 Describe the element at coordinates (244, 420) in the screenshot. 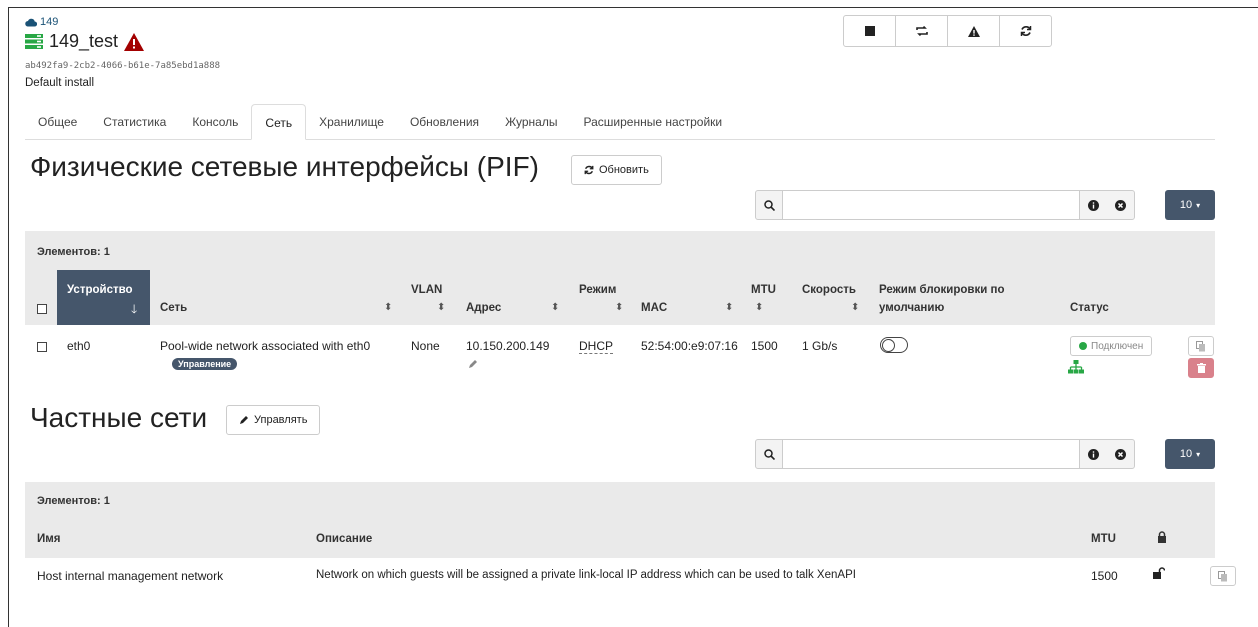

I see `pencil-icon` at that location.